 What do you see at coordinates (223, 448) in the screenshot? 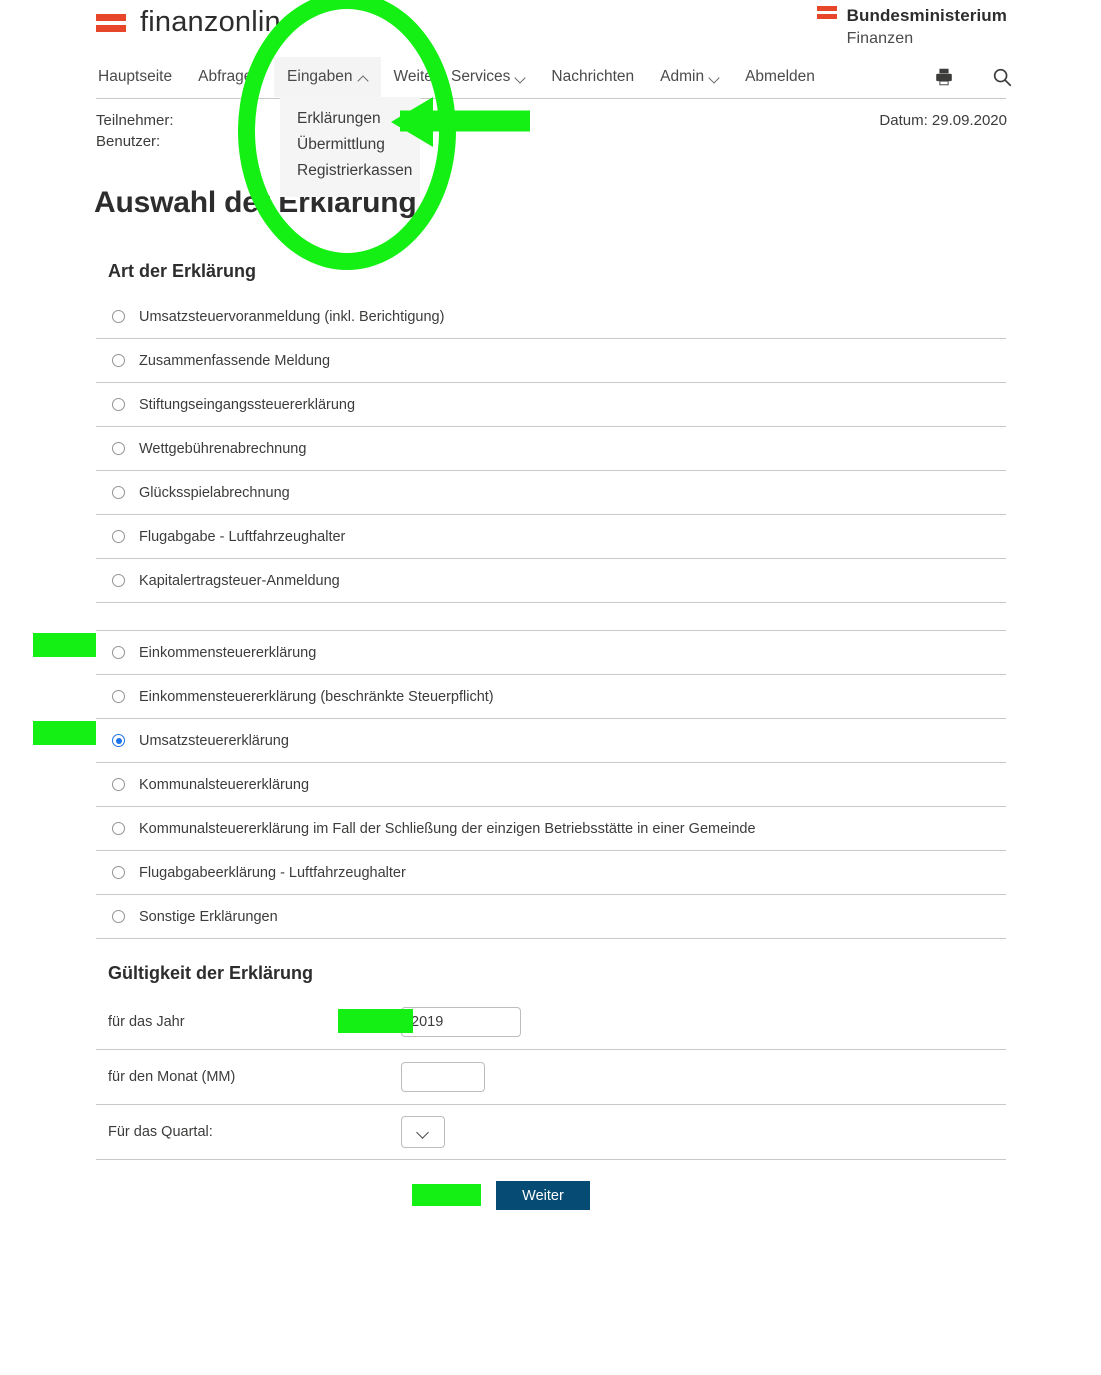
I see `erklaerung-option-label: Wettgebührenabrechnung` at bounding box center [223, 448].